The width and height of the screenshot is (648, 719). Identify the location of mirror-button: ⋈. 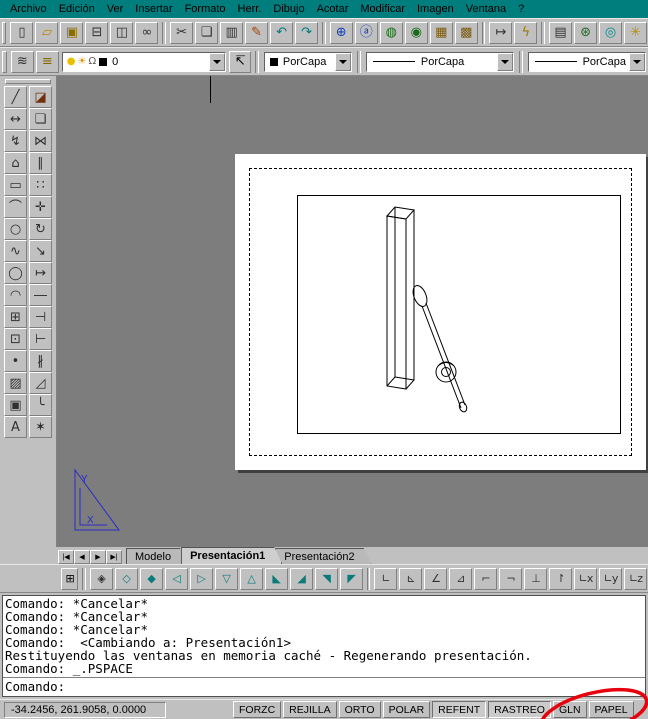
(40, 141).